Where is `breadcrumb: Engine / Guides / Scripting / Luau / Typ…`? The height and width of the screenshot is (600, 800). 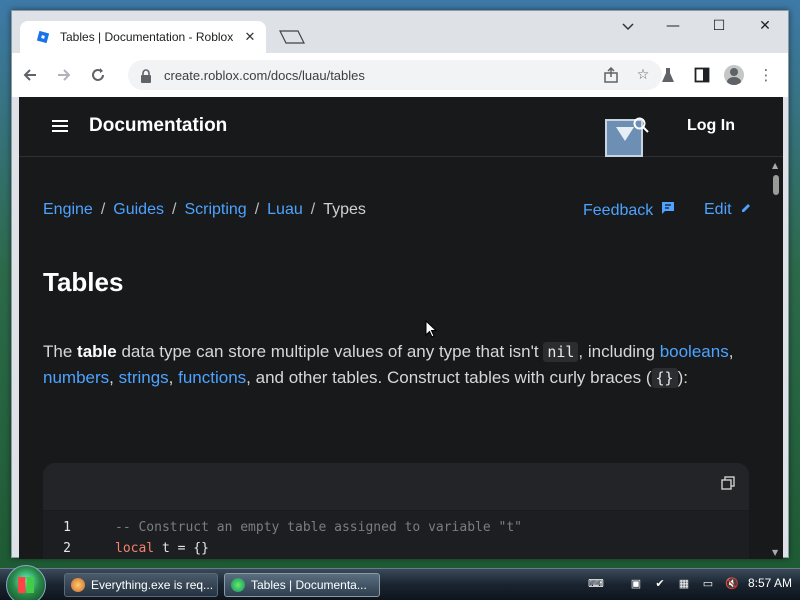
breadcrumb: Engine / Guides / Scripting / Luau / Typ… is located at coordinates (204, 210).